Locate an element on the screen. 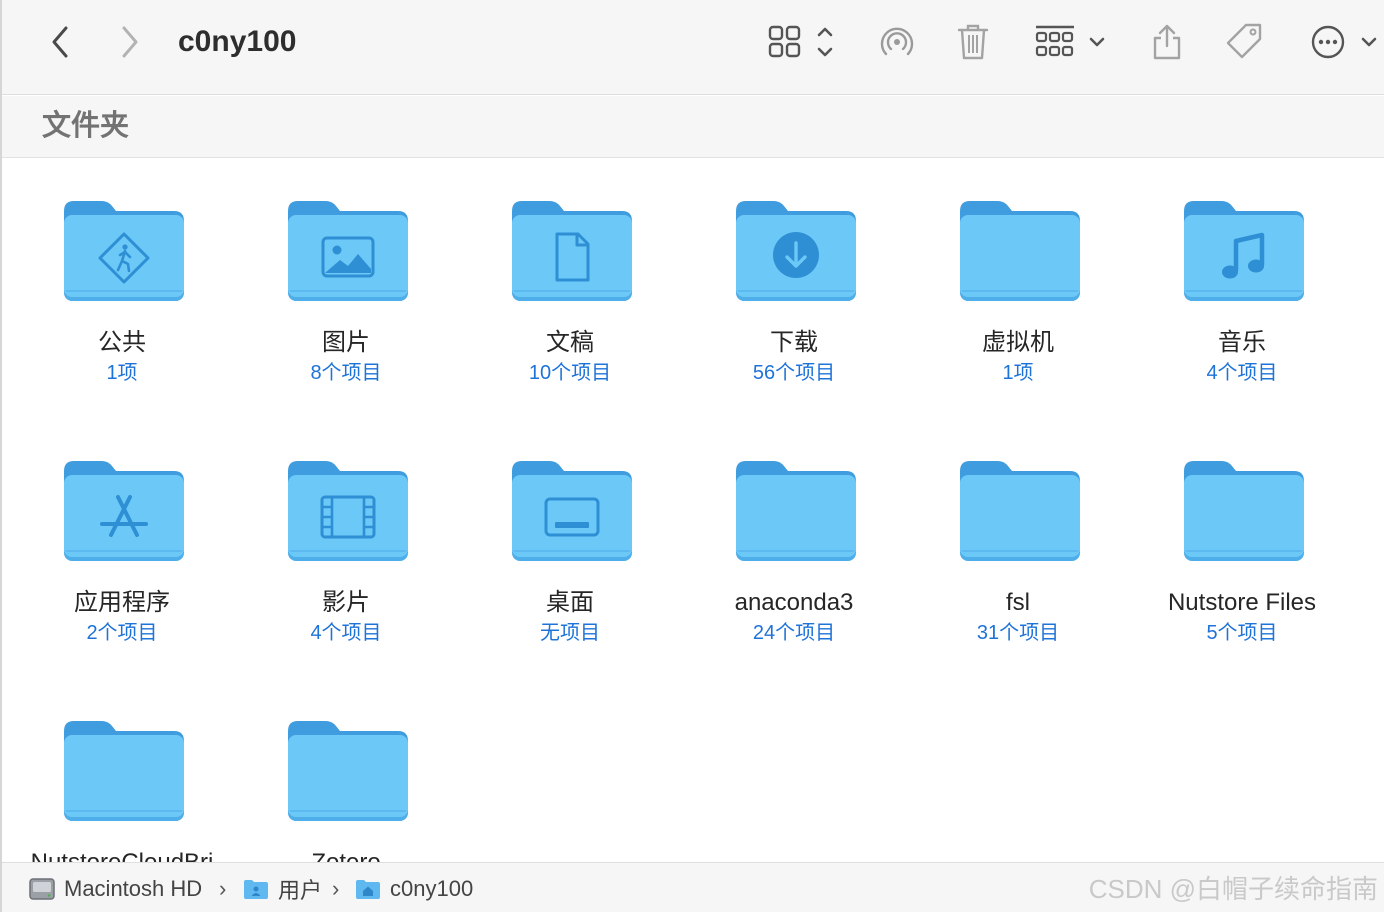 The width and height of the screenshot is (1384, 912). folder-item: 图片 8个项目 is located at coordinates (346, 279).